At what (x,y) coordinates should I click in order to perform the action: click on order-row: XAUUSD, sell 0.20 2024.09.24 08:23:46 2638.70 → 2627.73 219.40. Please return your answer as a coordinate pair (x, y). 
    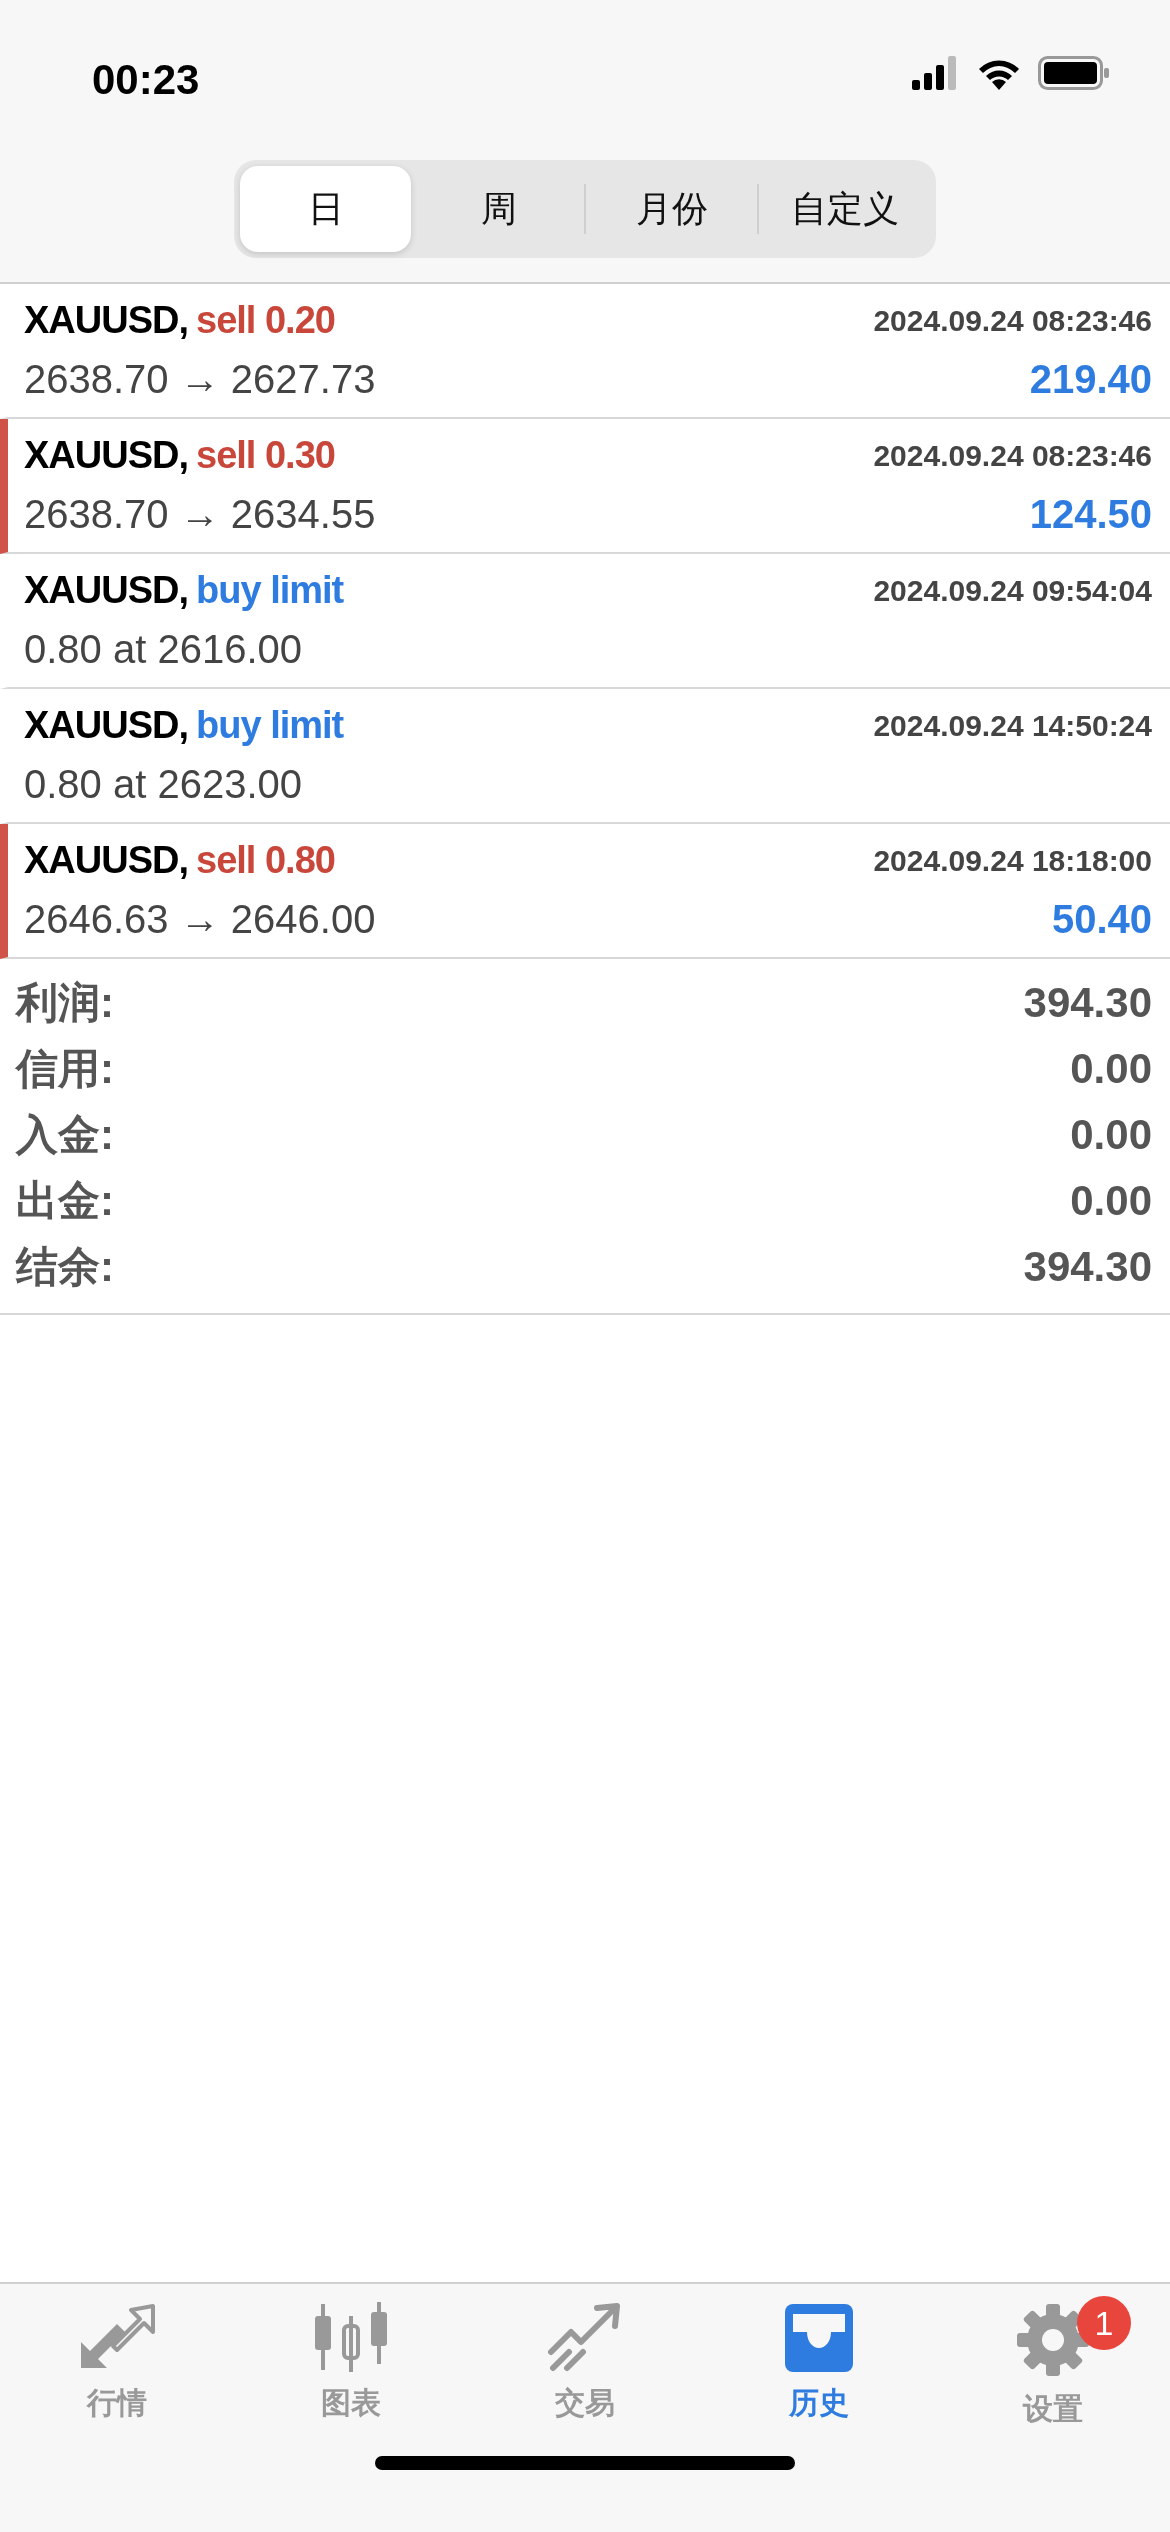
    Looking at the image, I should click on (585, 351).